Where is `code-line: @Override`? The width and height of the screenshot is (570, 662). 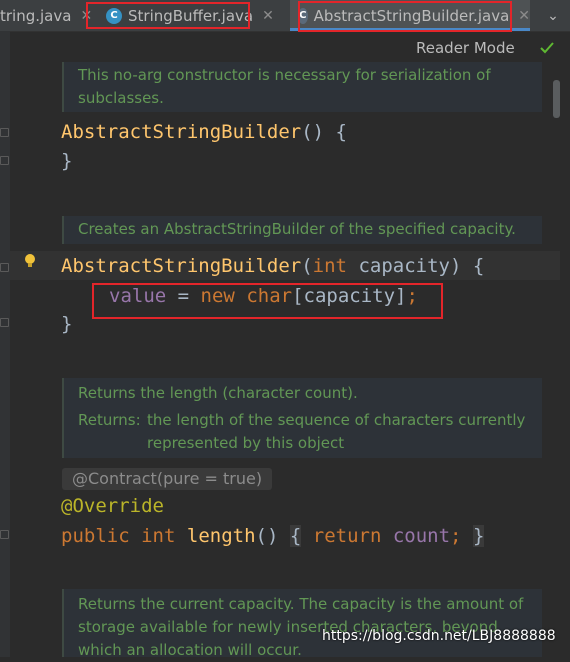
code-line: @Override is located at coordinates (112, 506).